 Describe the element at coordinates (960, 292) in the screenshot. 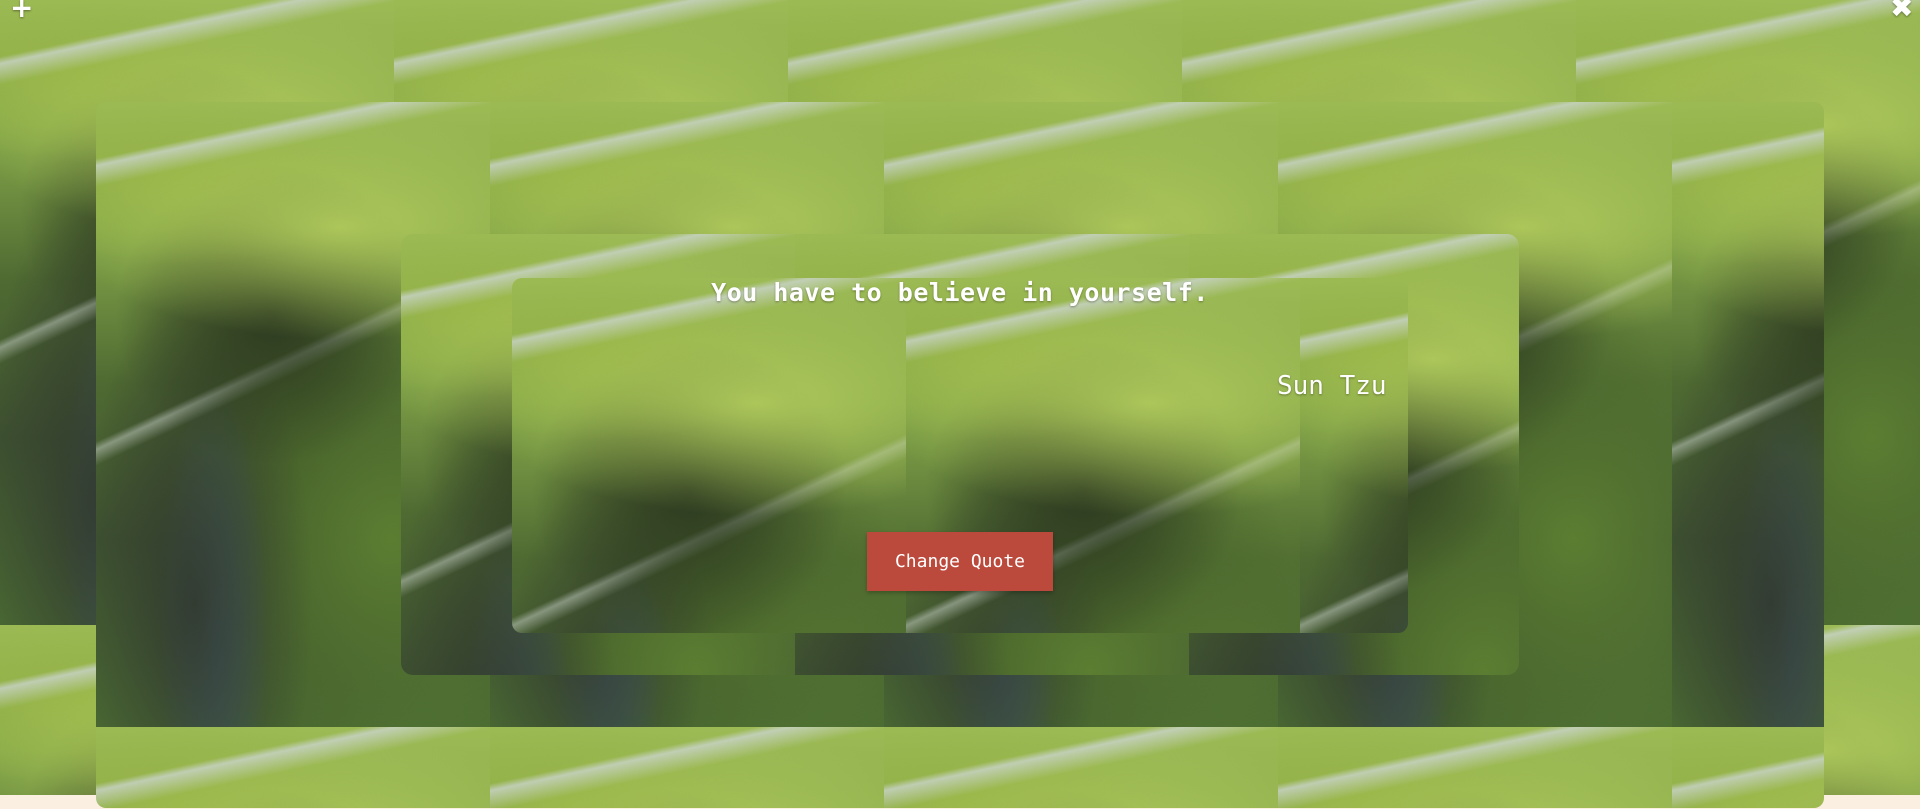

I see `quote-text: You have to believe in yourself.` at that location.